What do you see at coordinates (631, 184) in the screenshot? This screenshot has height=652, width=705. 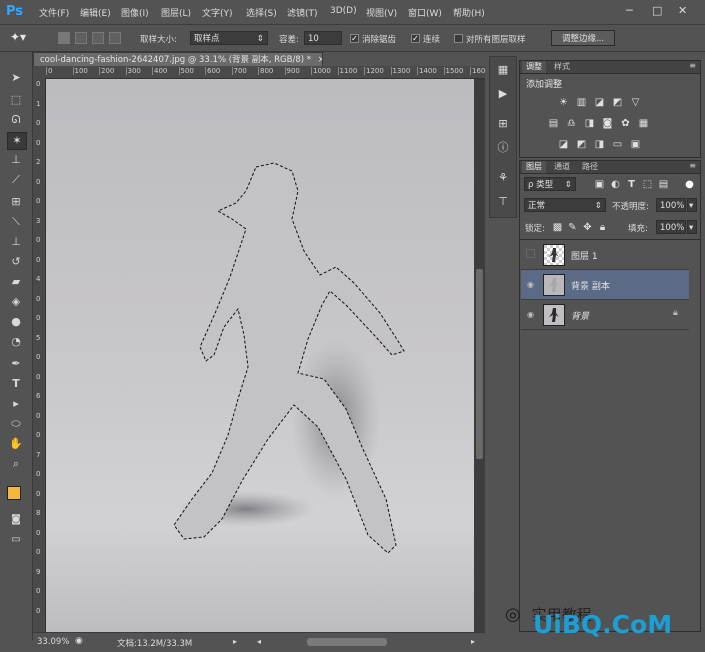 I see `filter-type-icon: T` at bounding box center [631, 184].